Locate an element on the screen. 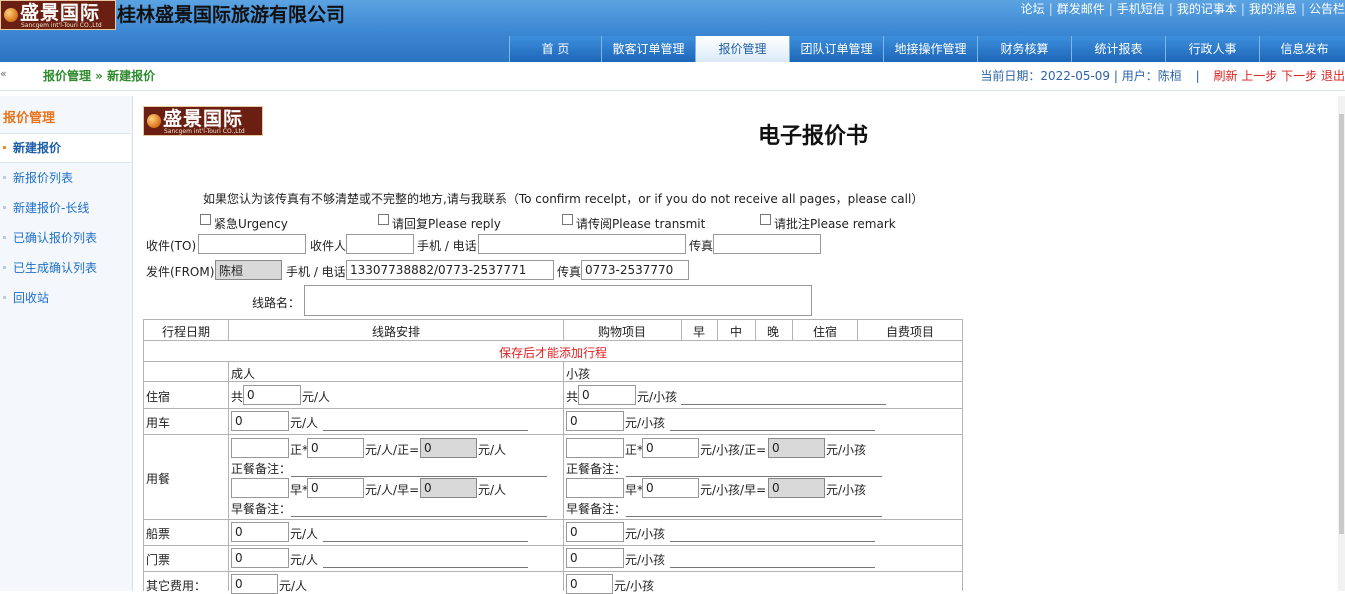  sidebar-item-label: 已生成确认列表 is located at coordinates (55, 268).